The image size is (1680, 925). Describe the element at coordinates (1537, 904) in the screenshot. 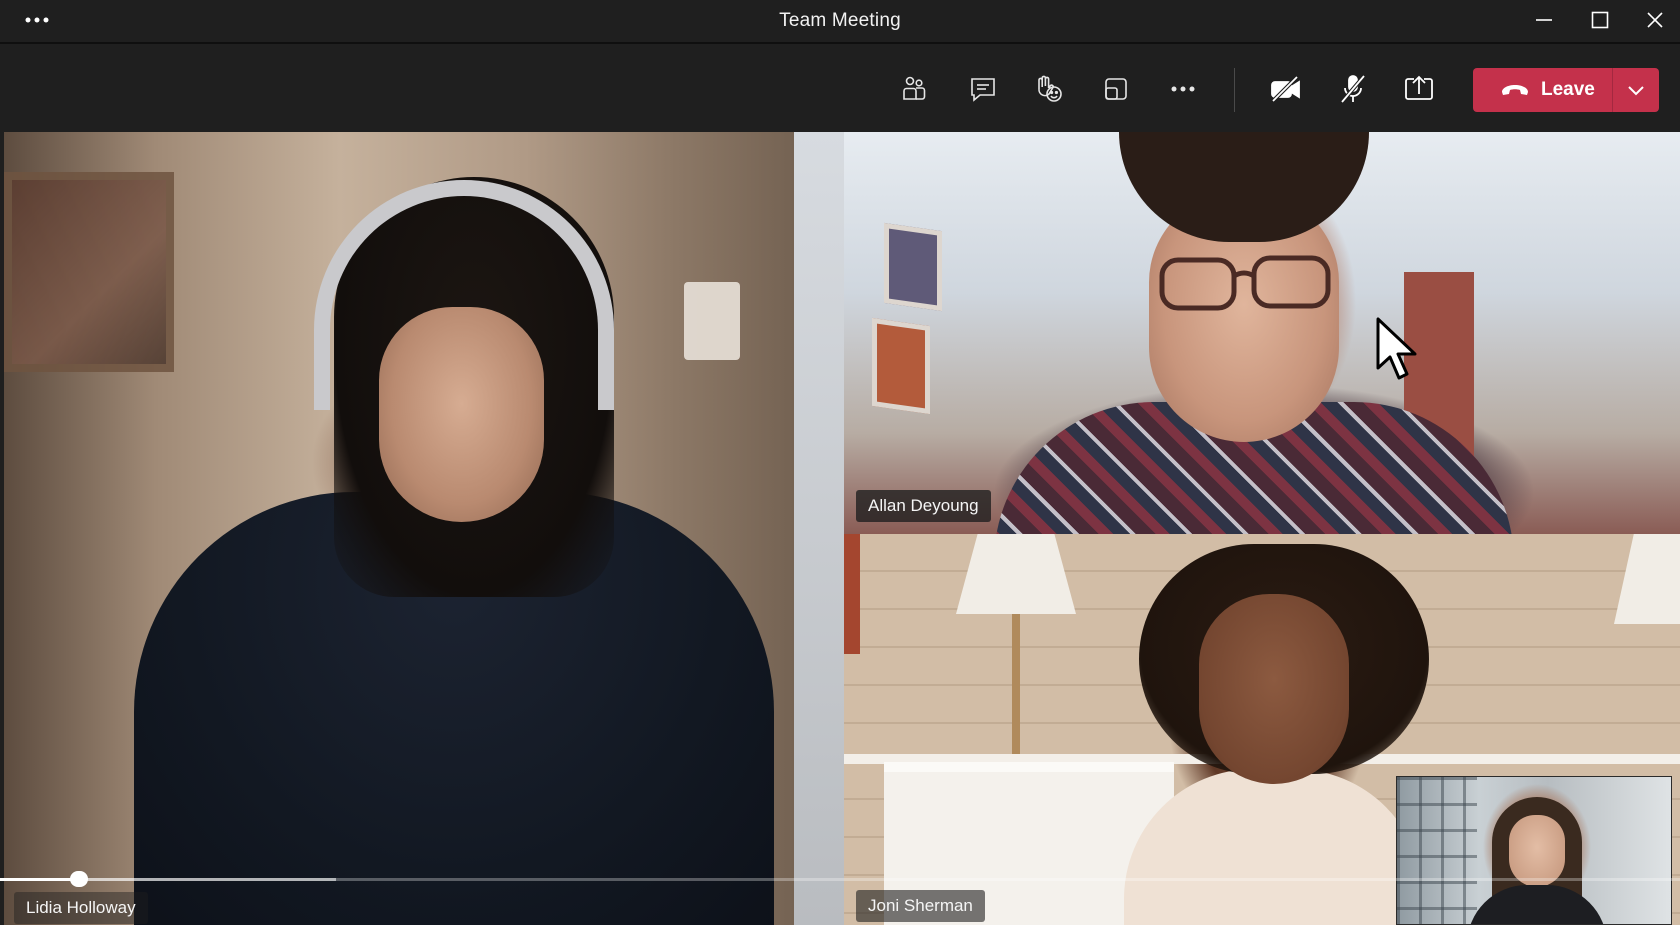

I see `self-view-body` at that location.